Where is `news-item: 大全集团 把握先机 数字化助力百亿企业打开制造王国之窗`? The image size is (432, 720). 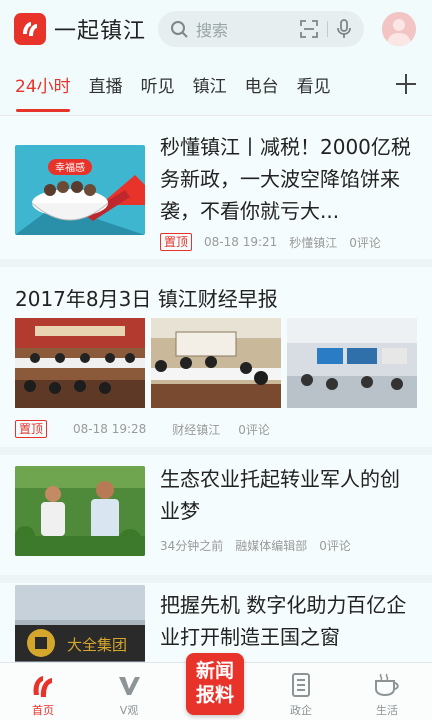 news-item: 大全集团 把握先机 数字化助力百亿企业打开制造王国之窗 is located at coordinates (216, 622).